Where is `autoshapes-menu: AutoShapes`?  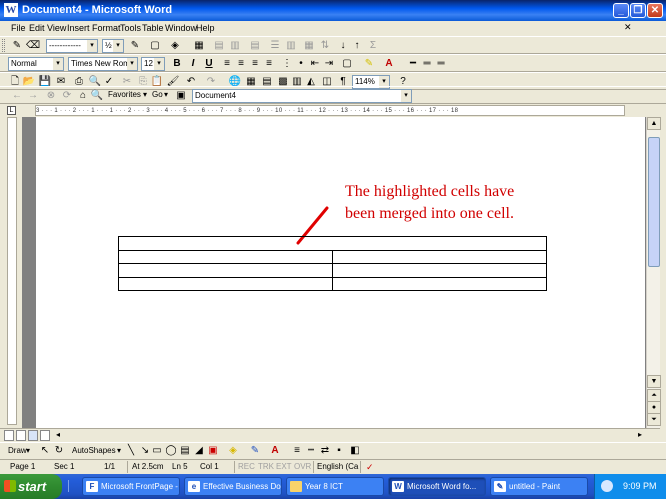
autoshapes-menu: AutoShapes is located at coordinates (94, 450).